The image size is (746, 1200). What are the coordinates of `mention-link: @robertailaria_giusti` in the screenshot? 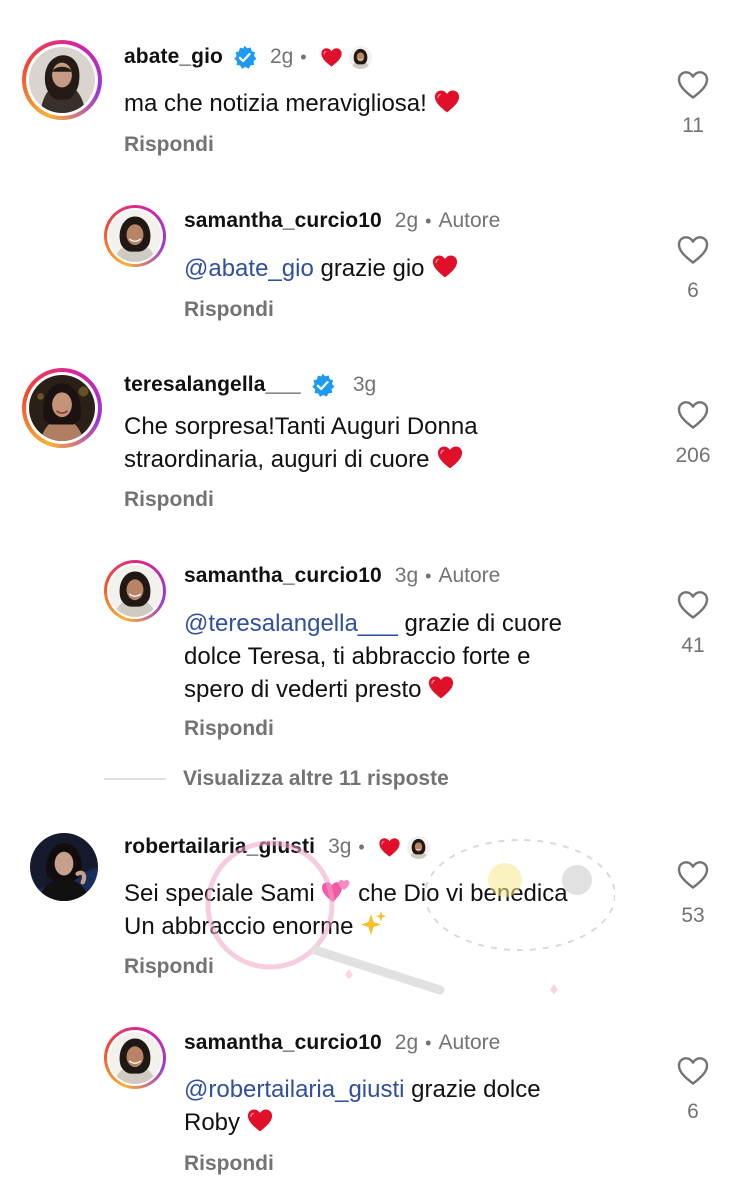 It's located at (294, 1089).